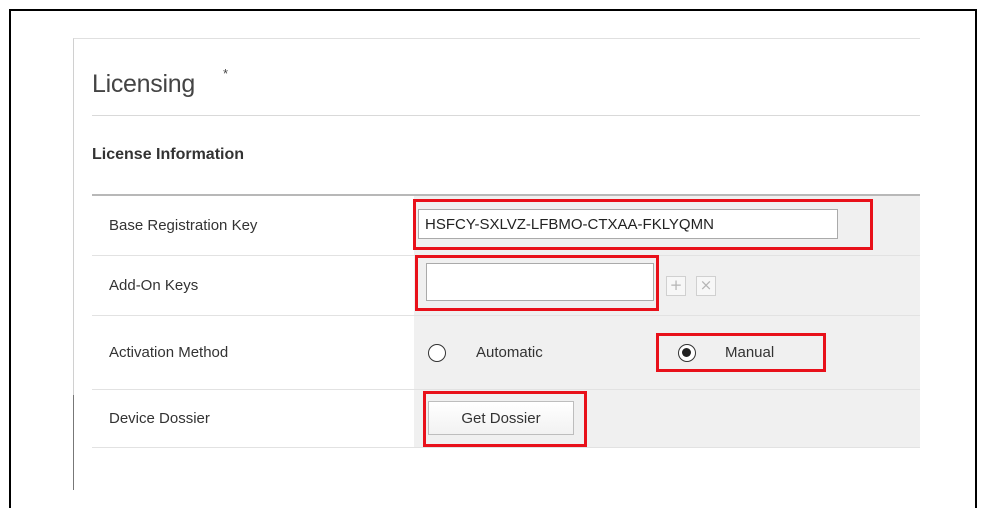 This screenshot has height=509, width=988. What do you see at coordinates (667, 418) in the screenshot?
I see `device-dossier-cell: Get Dossier` at bounding box center [667, 418].